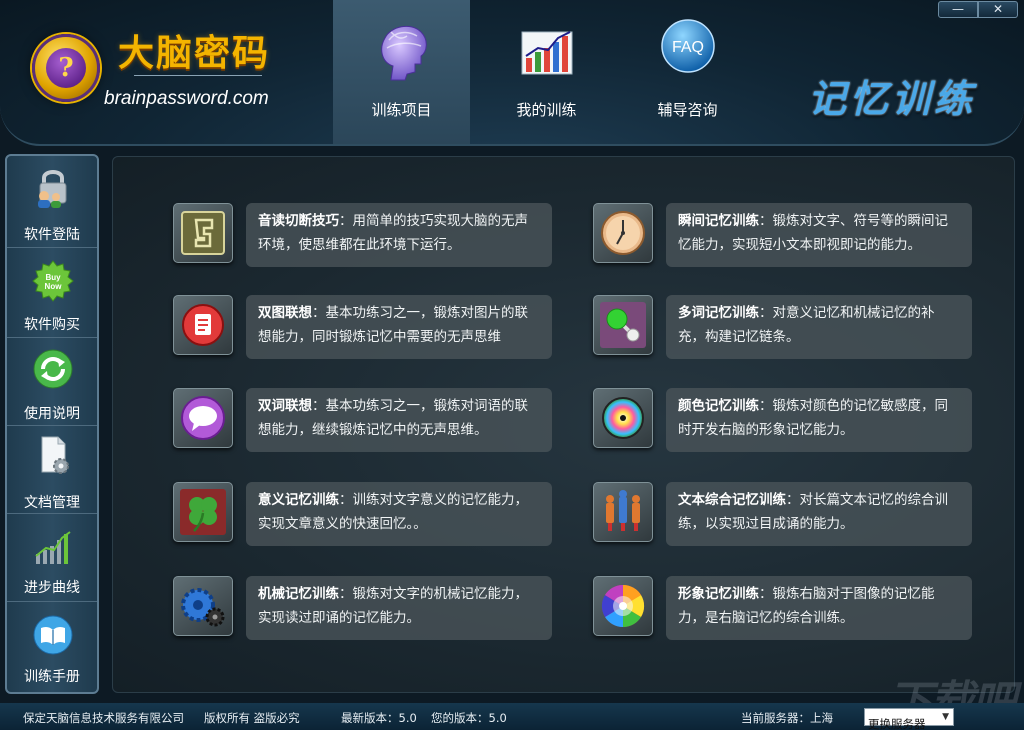 The image size is (1024, 730). What do you see at coordinates (819, 235) in the screenshot?
I see `card-description: 瞬间记忆训练：锻炼对文字、符号等的瞬间记忆能力，实现短小文本即视即记的能力。` at bounding box center [819, 235].